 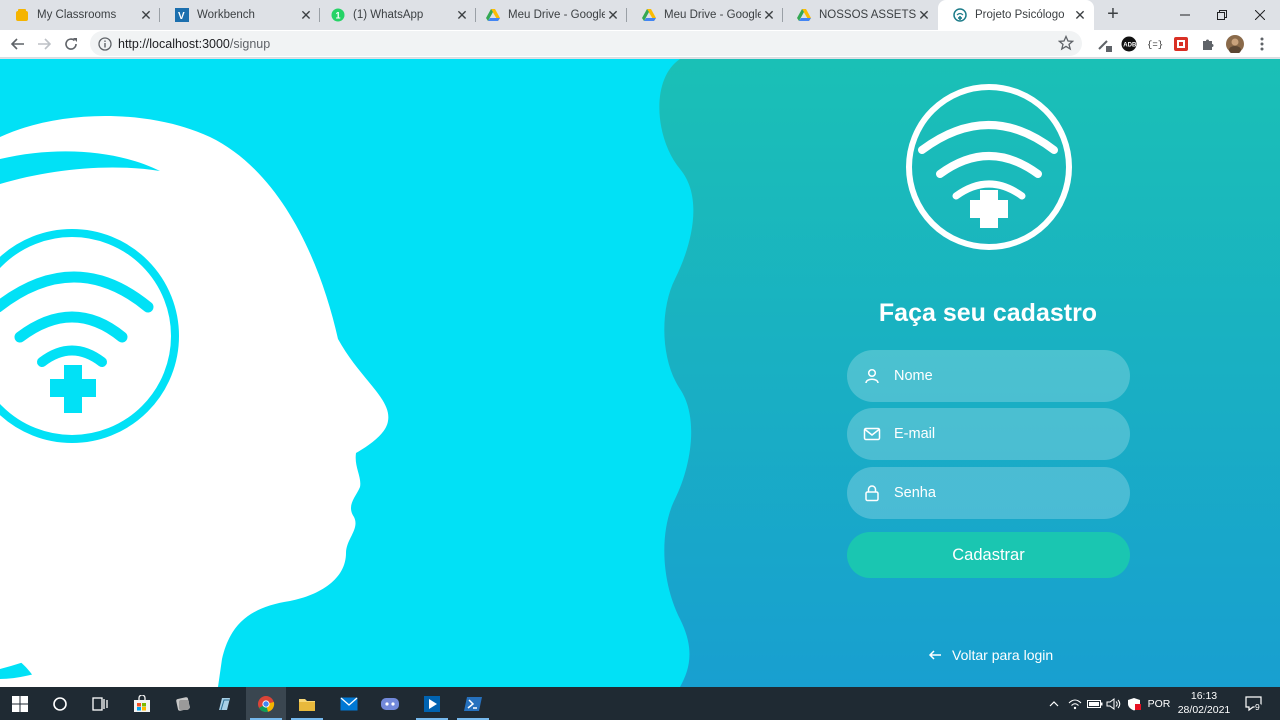 I want to click on json-viewer-icon: {=}, so click(x=1155, y=44).